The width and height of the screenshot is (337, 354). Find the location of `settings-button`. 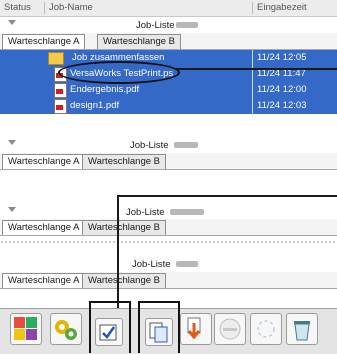

settings-button is located at coordinates (66, 329).